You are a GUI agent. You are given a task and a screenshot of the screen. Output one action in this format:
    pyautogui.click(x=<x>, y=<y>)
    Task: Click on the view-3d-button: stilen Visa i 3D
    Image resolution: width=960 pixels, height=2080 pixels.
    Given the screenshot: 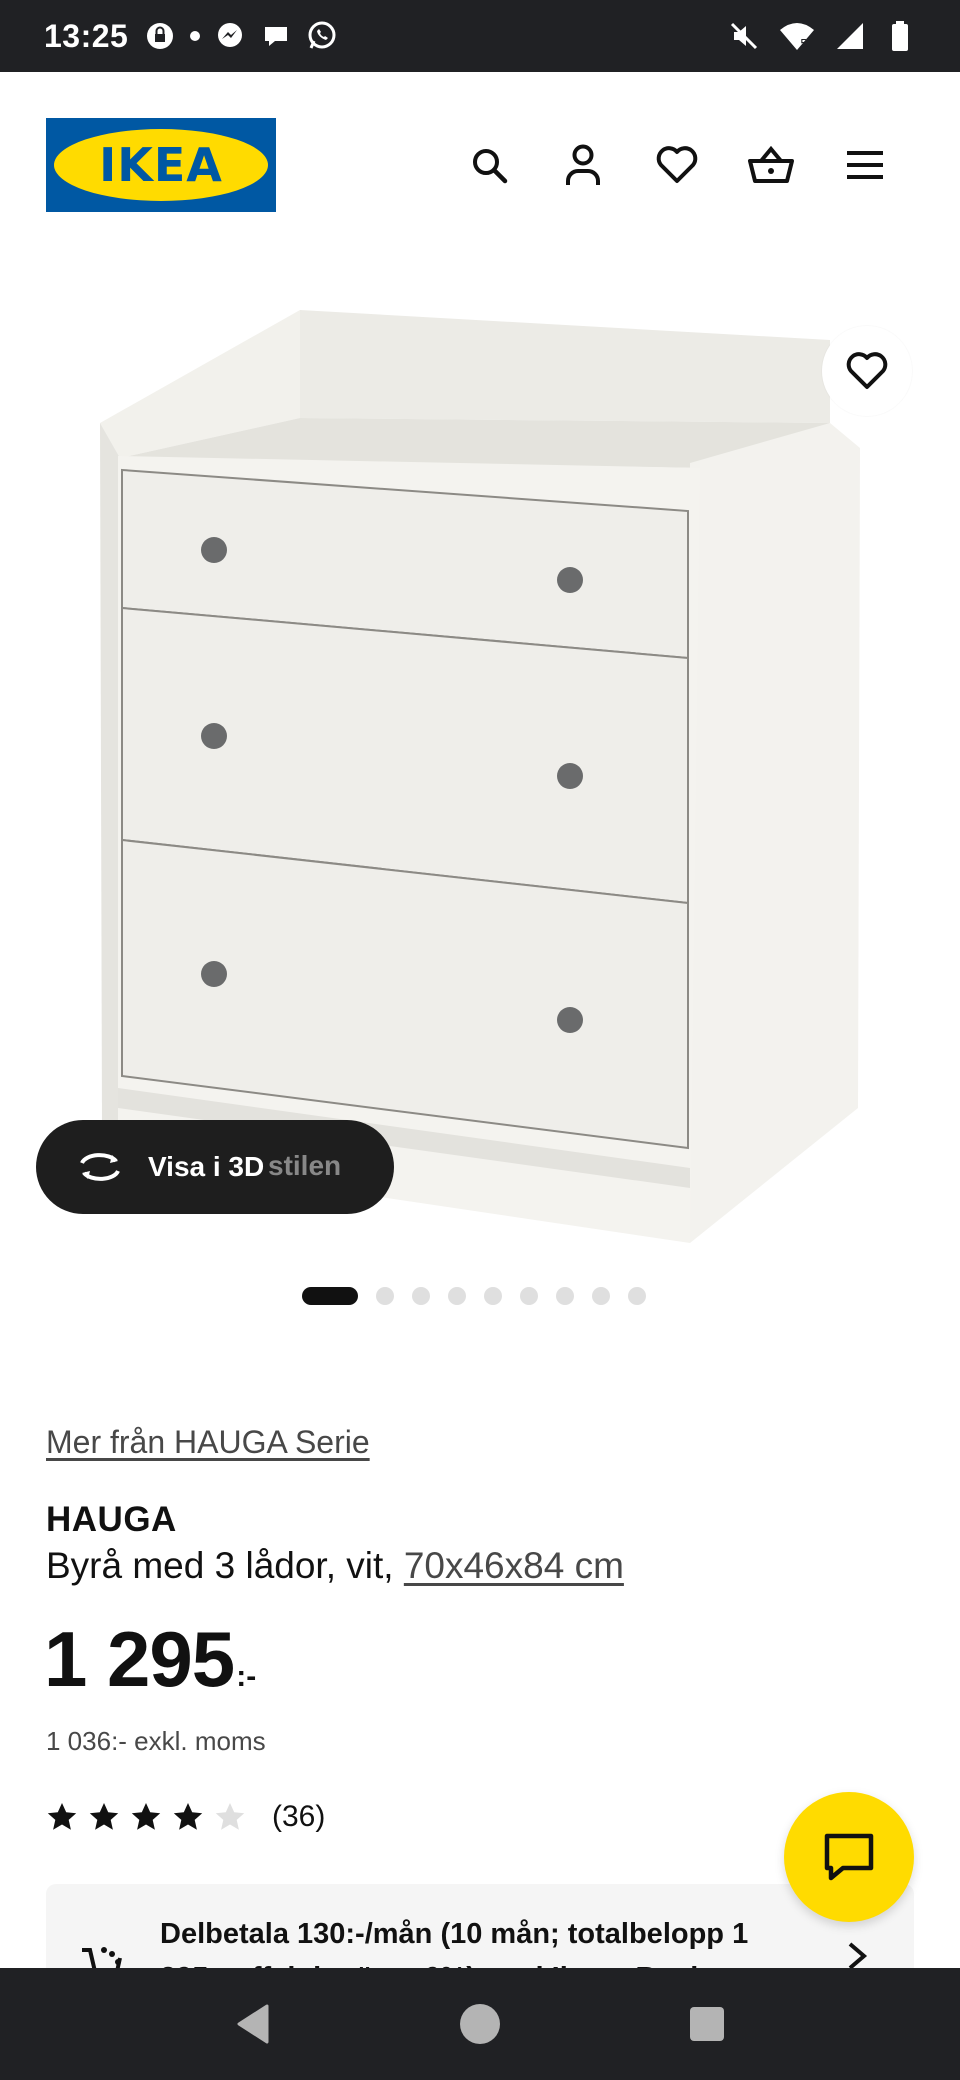 What is the action you would take?
    pyautogui.click(x=215, y=1167)
    